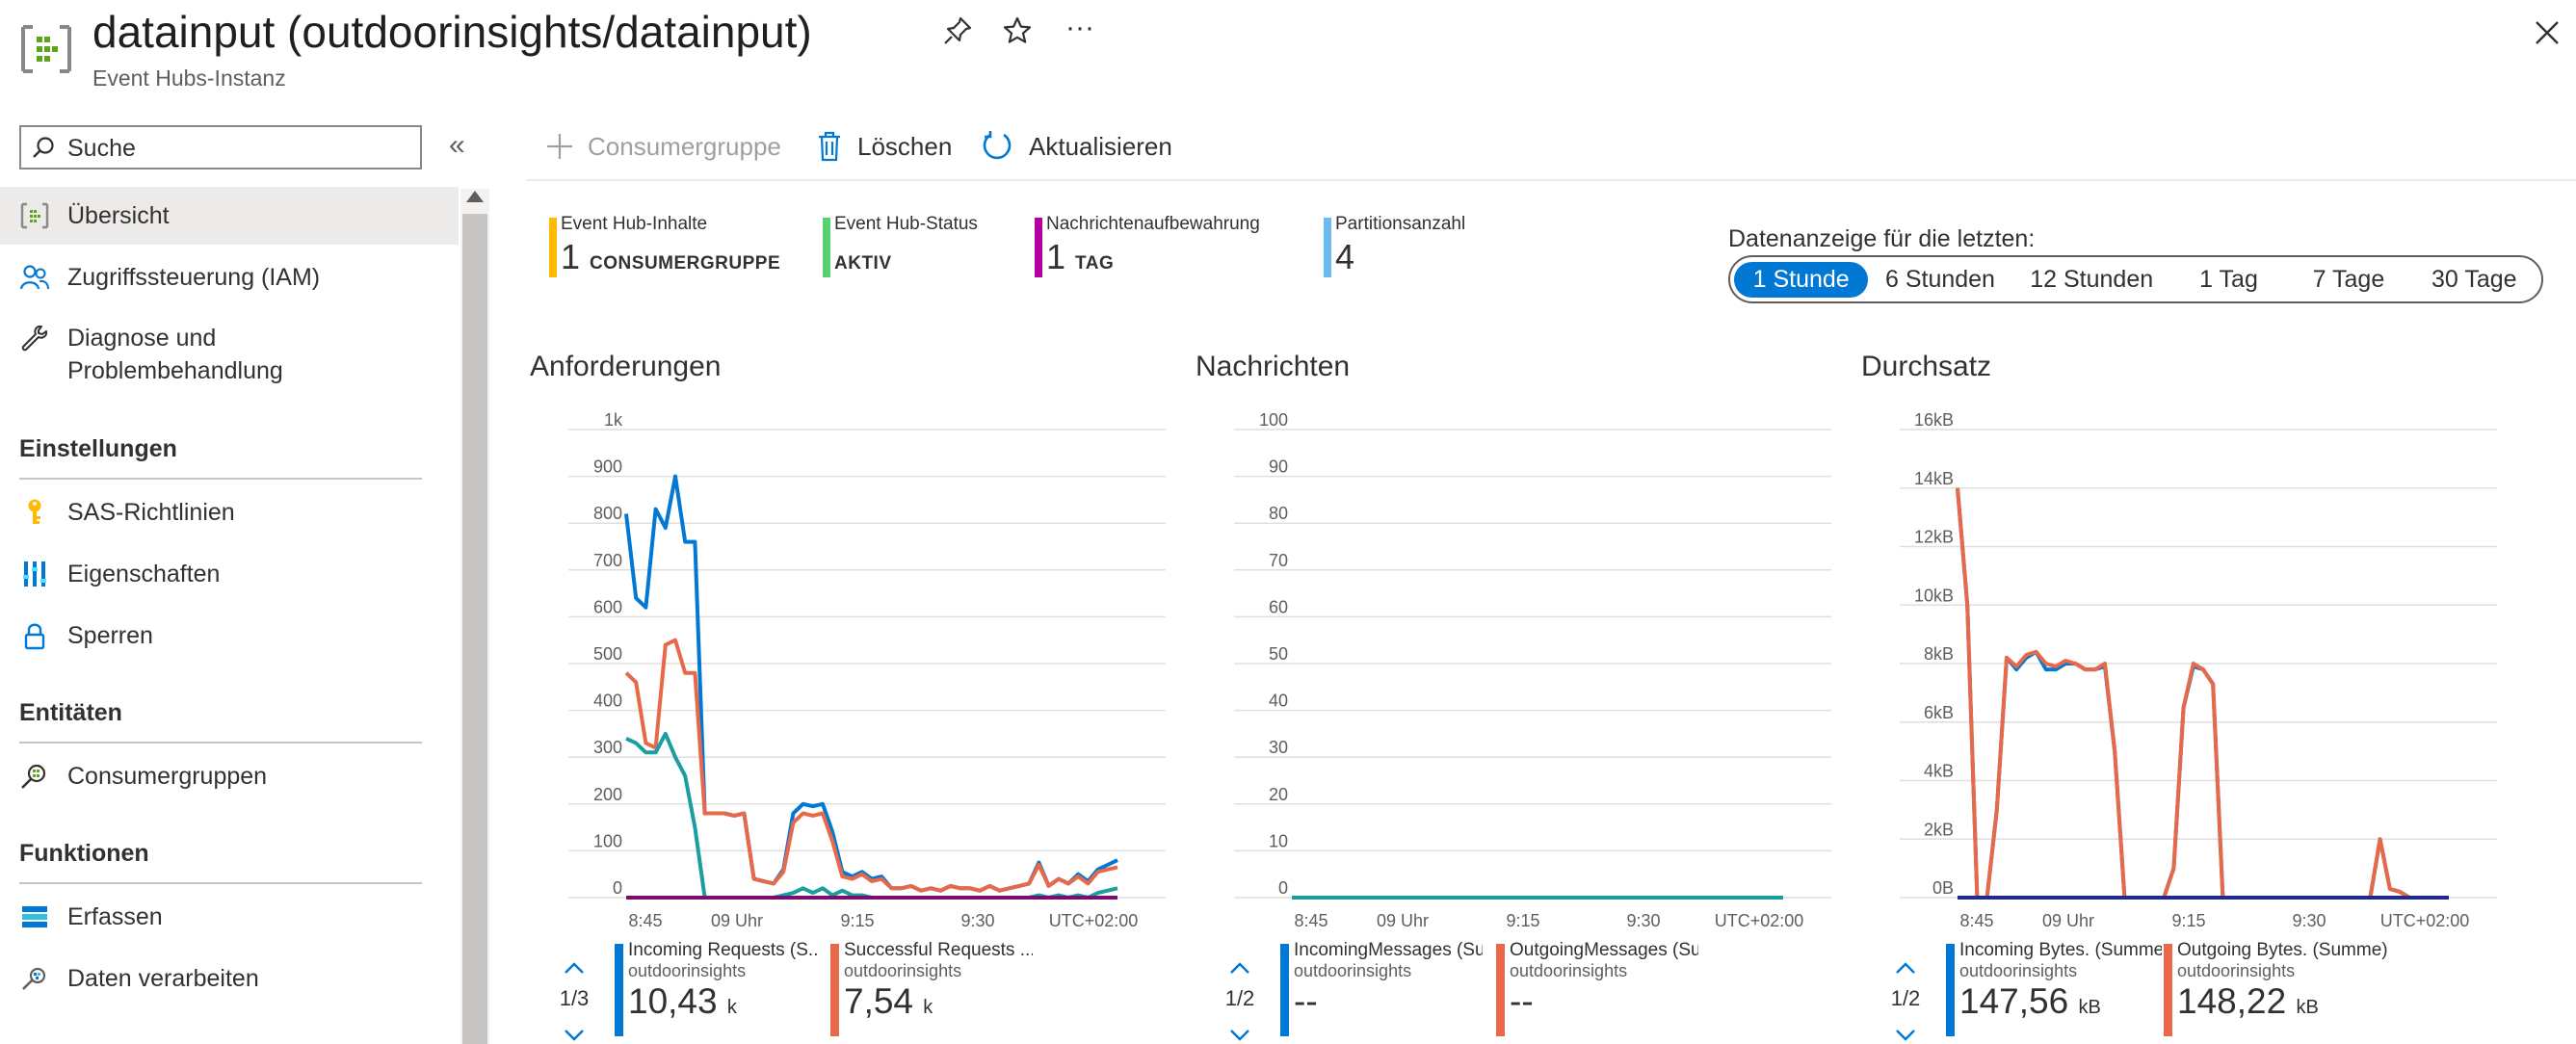  I want to click on process-data-icon, so click(34, 978).